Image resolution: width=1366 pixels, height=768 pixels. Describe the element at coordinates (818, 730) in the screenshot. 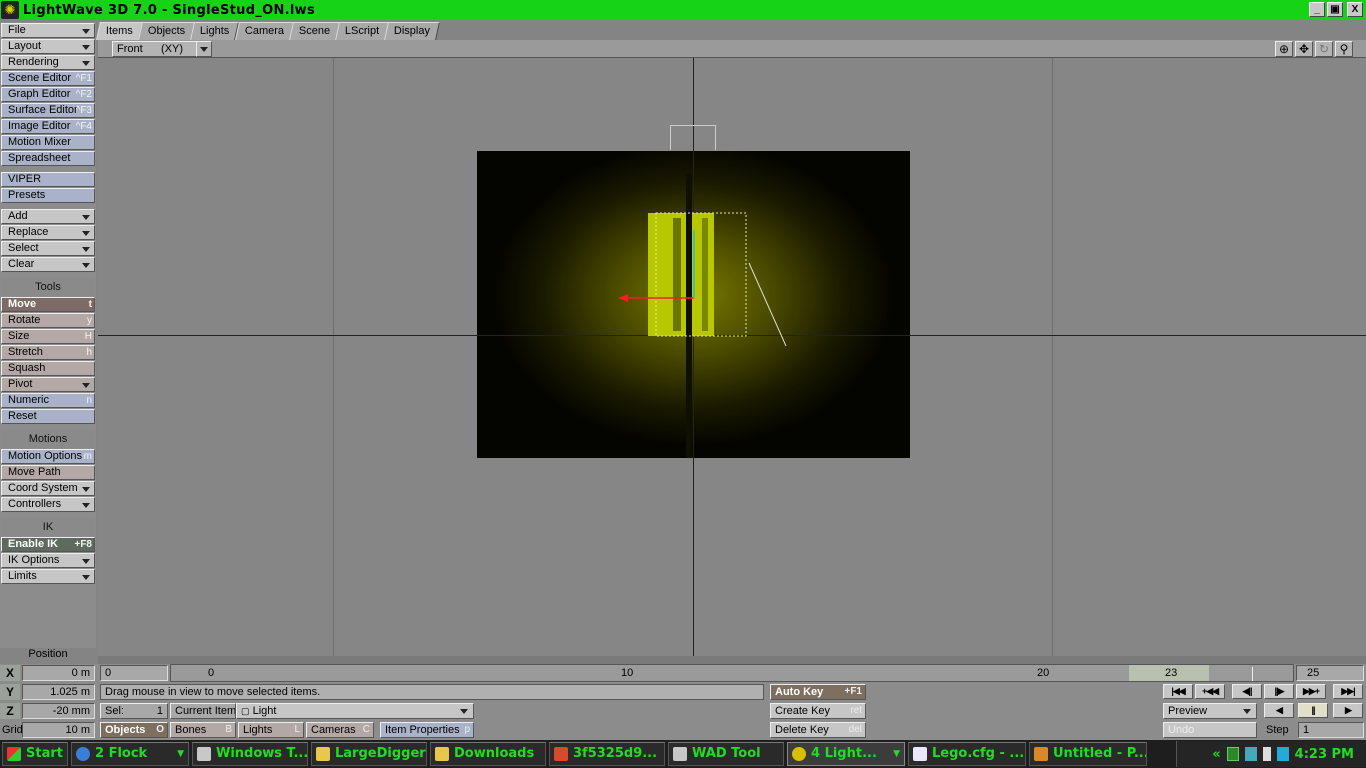

I see `delete-key-button: Delete Key del` at that location.